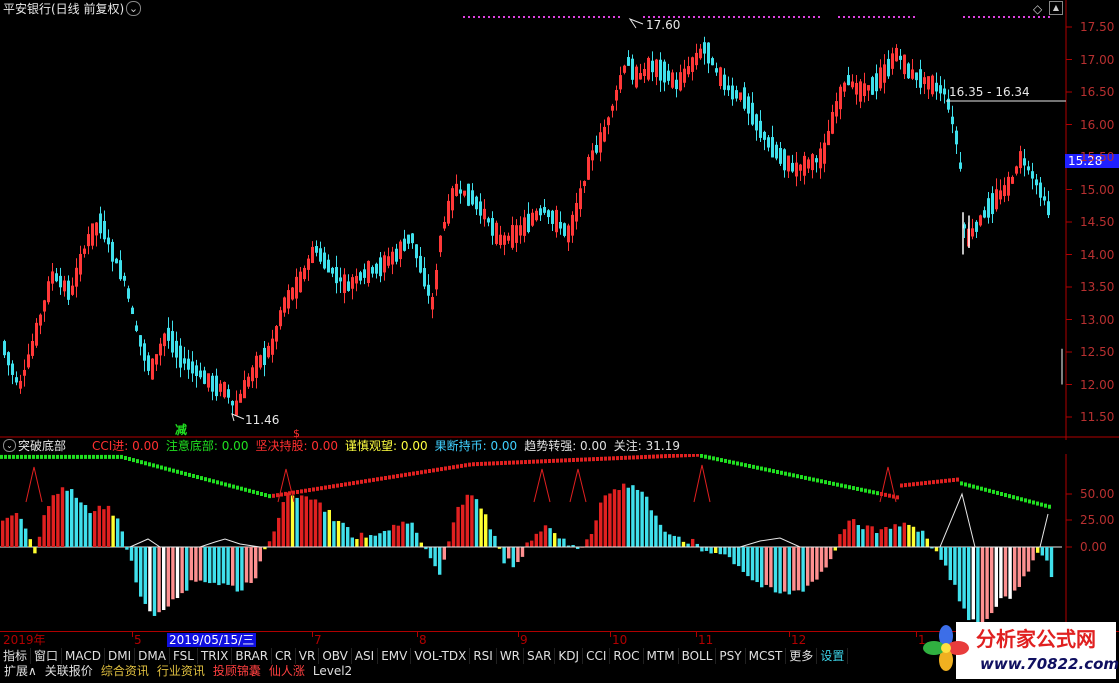  Describe the element at coordinates (252, 655) in the screenshot. I see `indicator-button-brar: BRAR` at that location.